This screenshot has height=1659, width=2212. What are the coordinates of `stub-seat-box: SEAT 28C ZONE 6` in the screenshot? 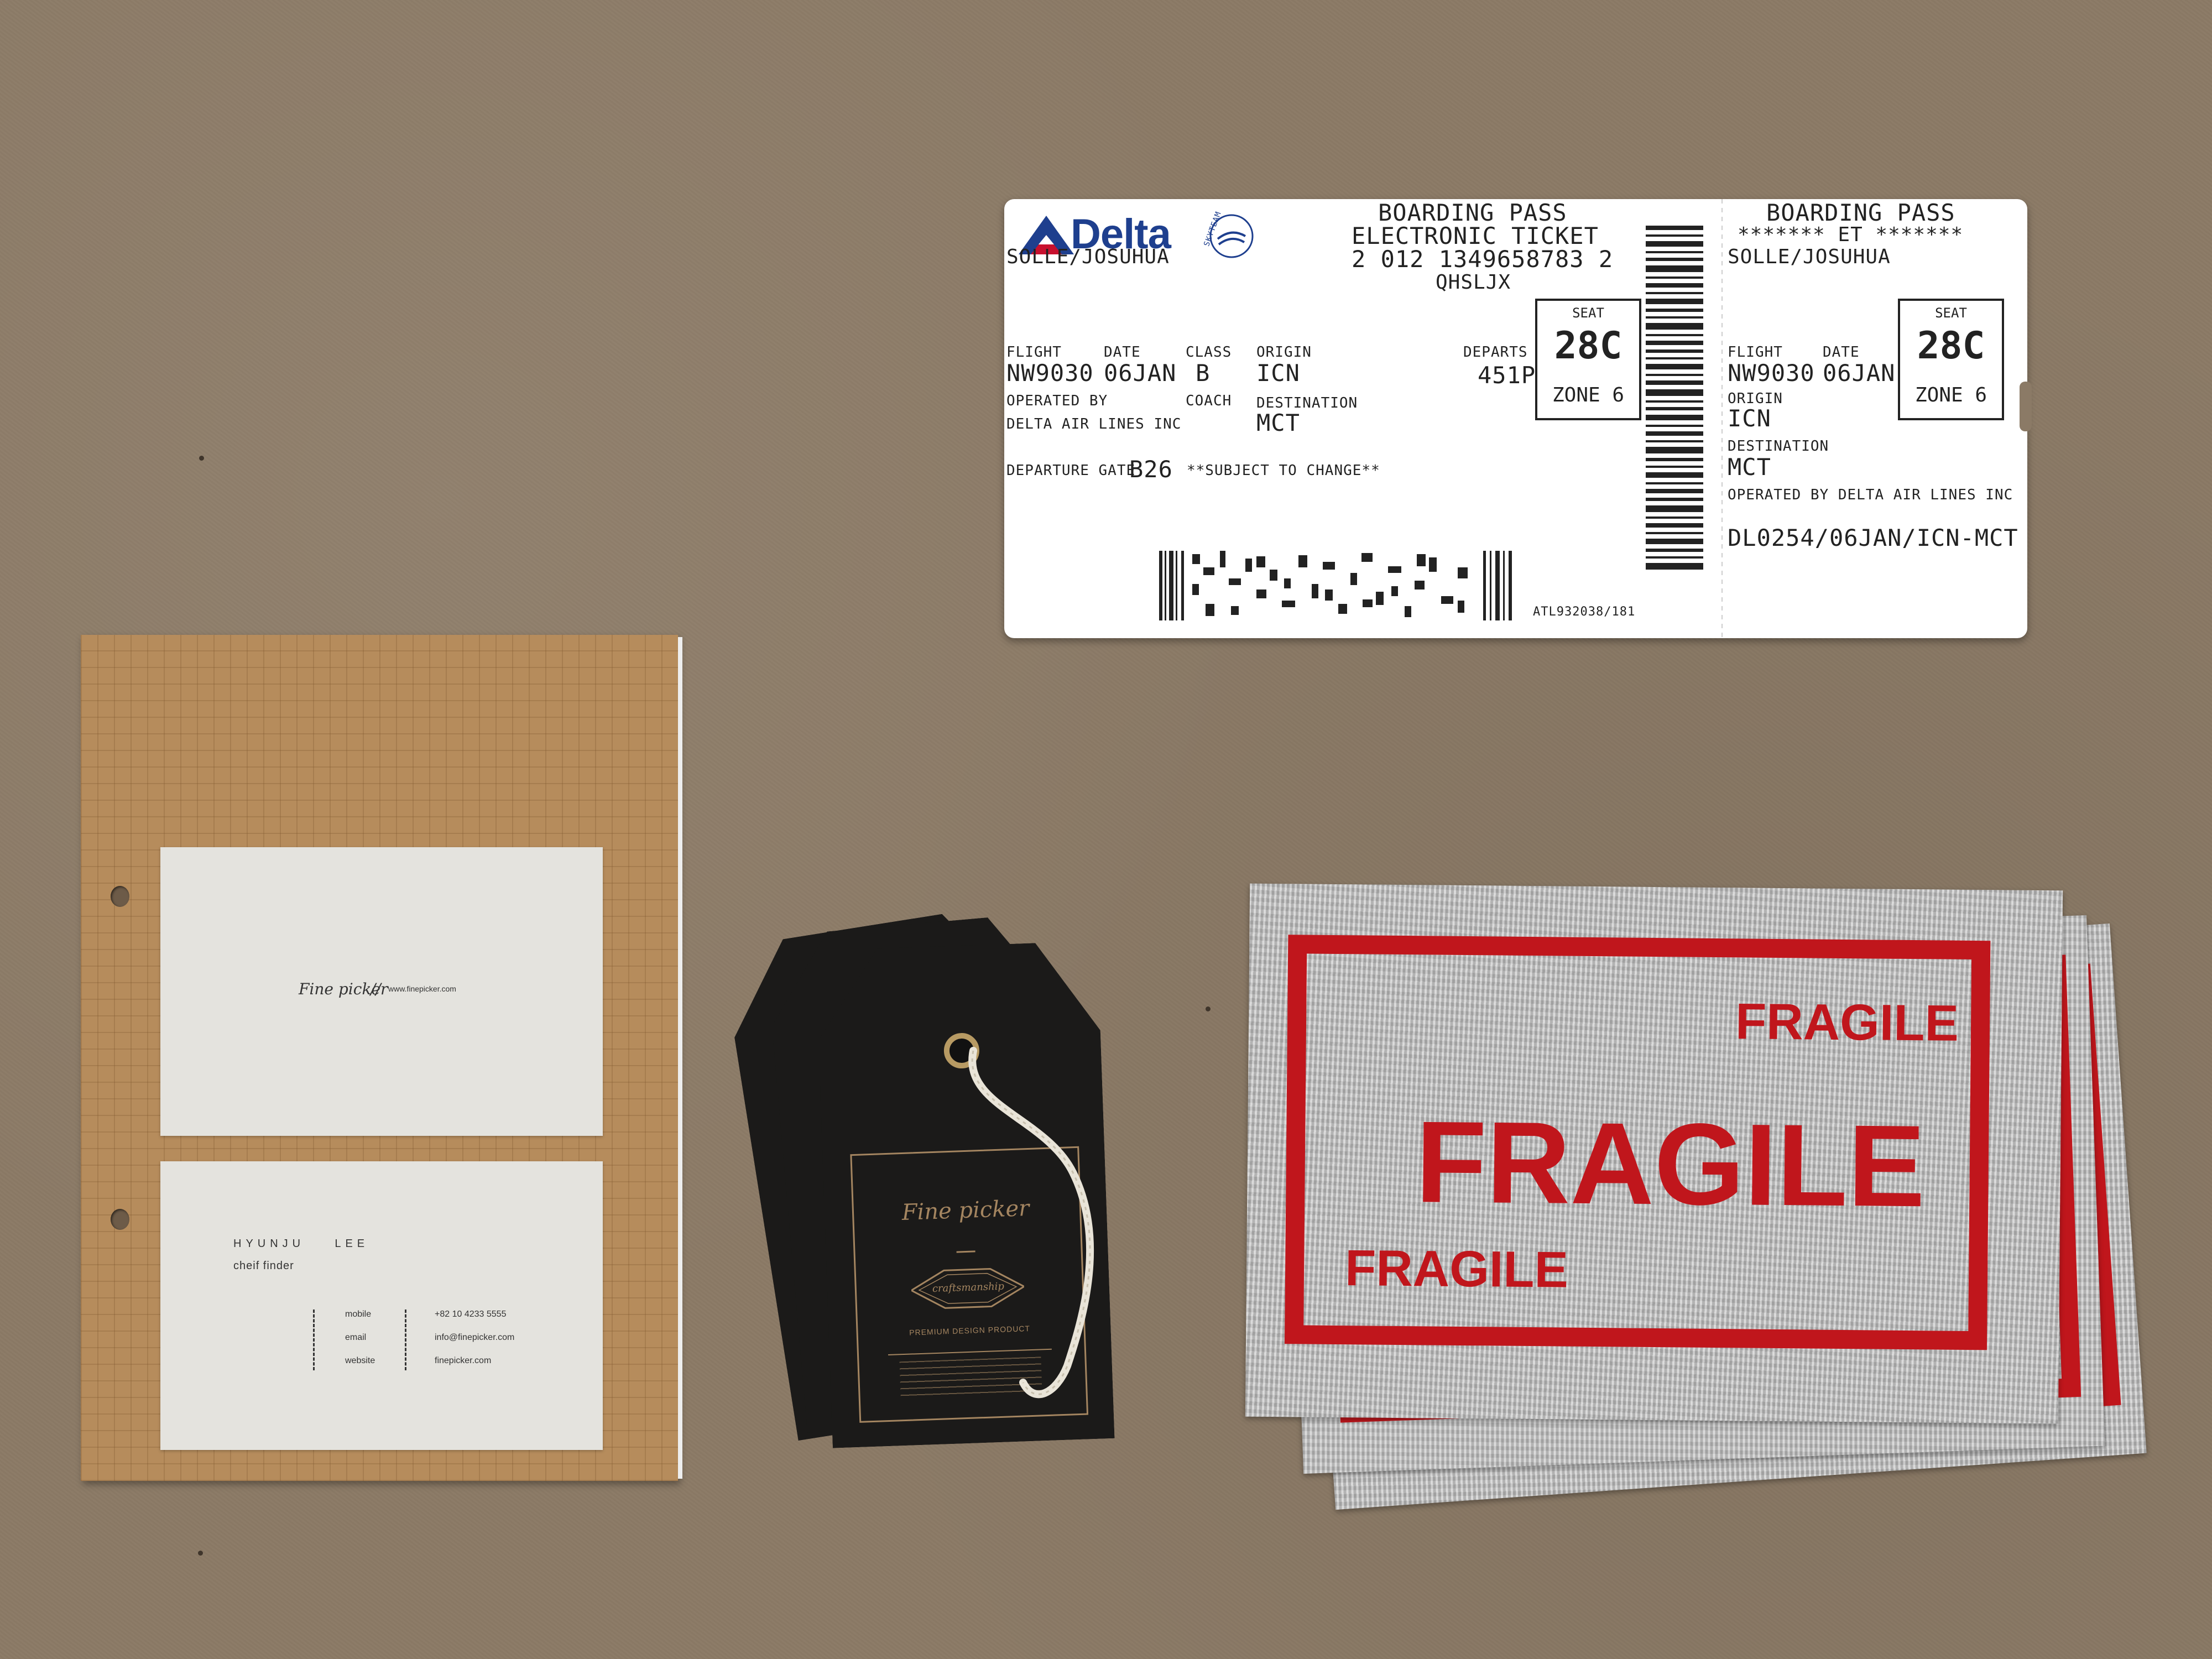 It's located at (1951, 360).